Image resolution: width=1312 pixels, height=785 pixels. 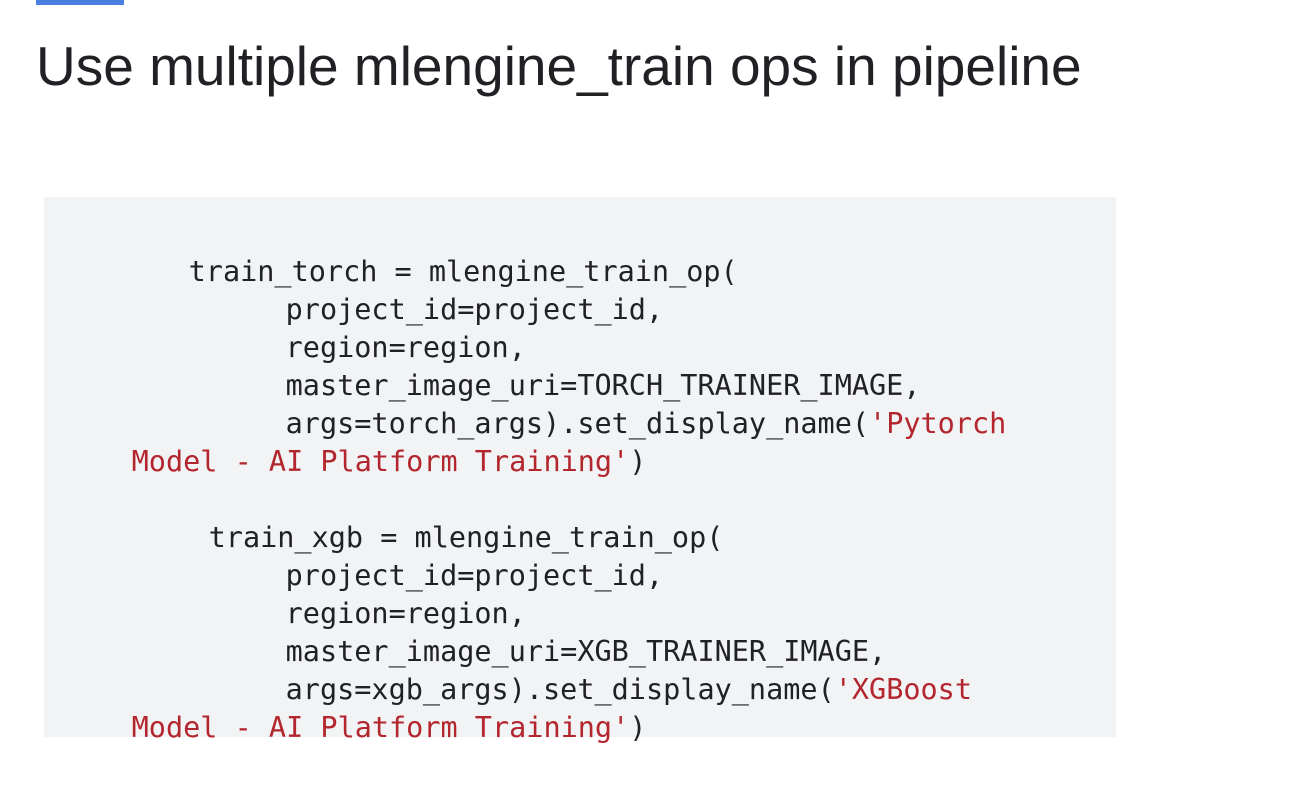 What do you see at coordinates (938, 423) in the screenshot?
I see `string-literal: 'Pytorch` at bounding box center [938, 423].